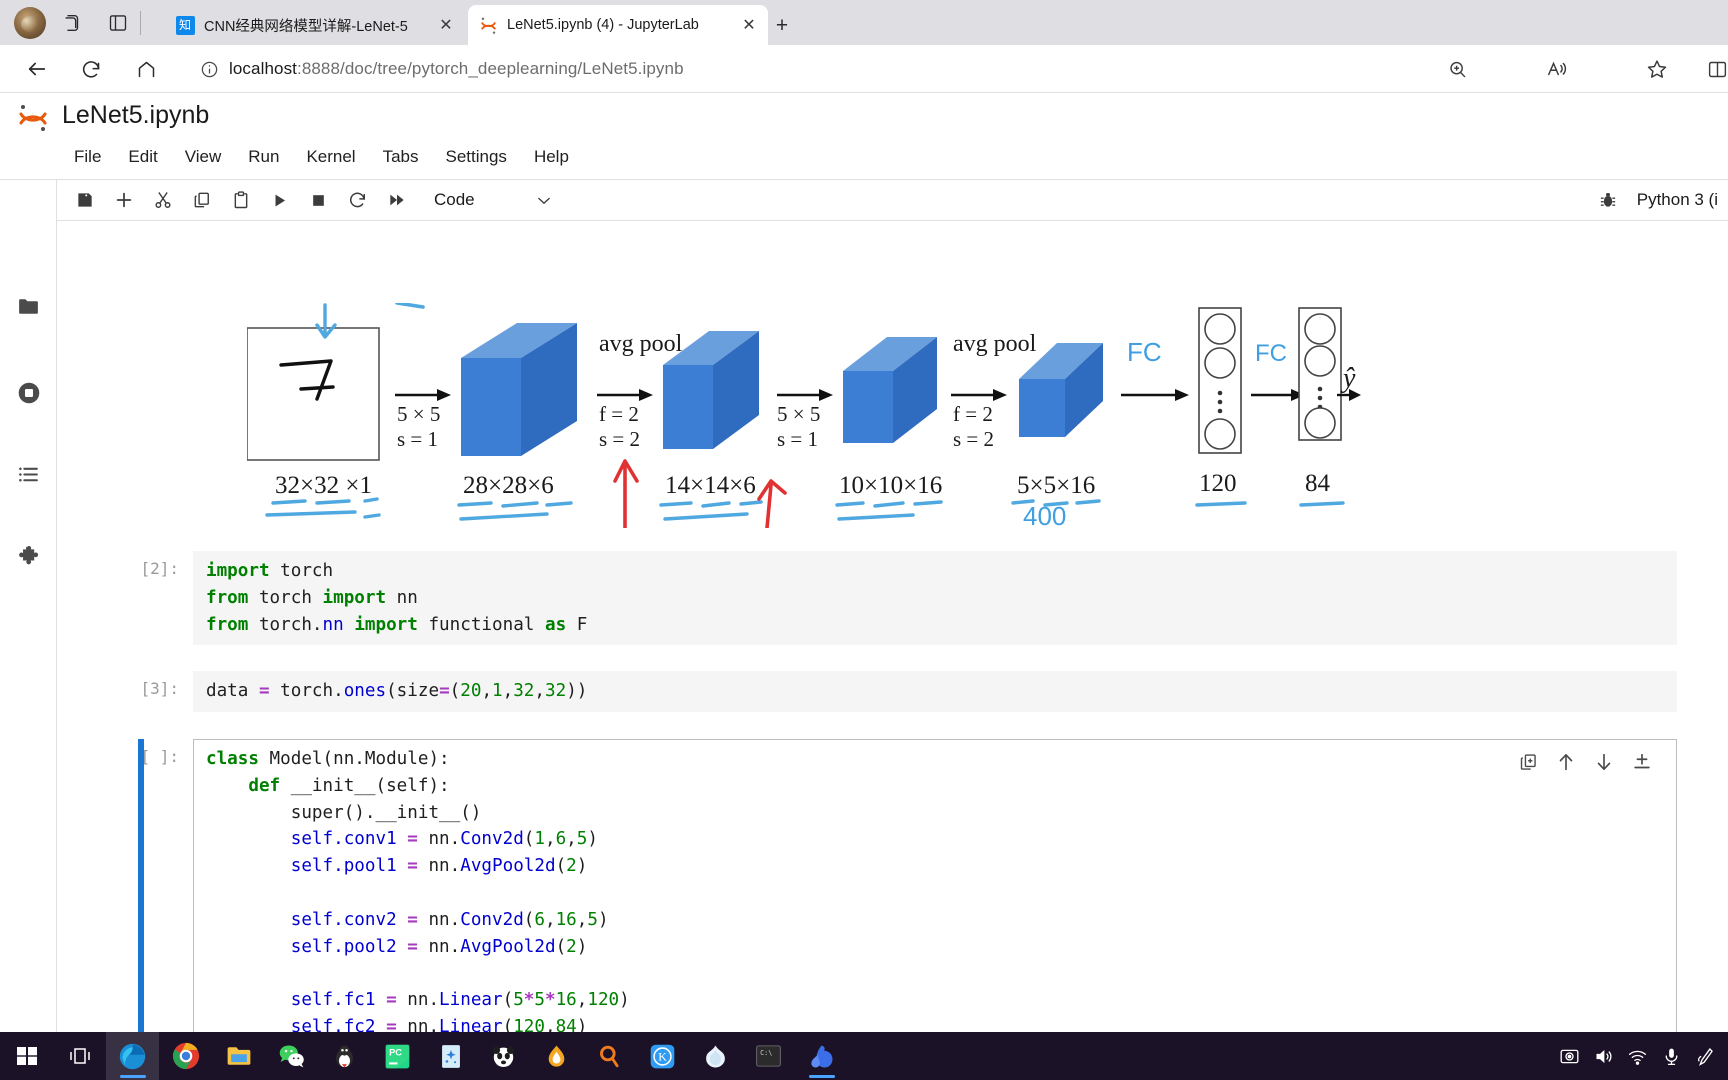 This screenshot has height=1080, width=1728. Describe the element at coordinates (28, 556) in the screenshot. I see `extensions-icon` at that location.